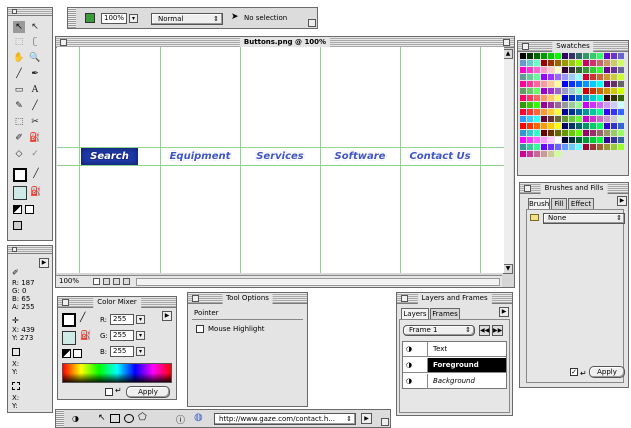 This screenshot has height=428, width=631. I want to click on subselect-tool-icon: ↖, so click(35, 27).